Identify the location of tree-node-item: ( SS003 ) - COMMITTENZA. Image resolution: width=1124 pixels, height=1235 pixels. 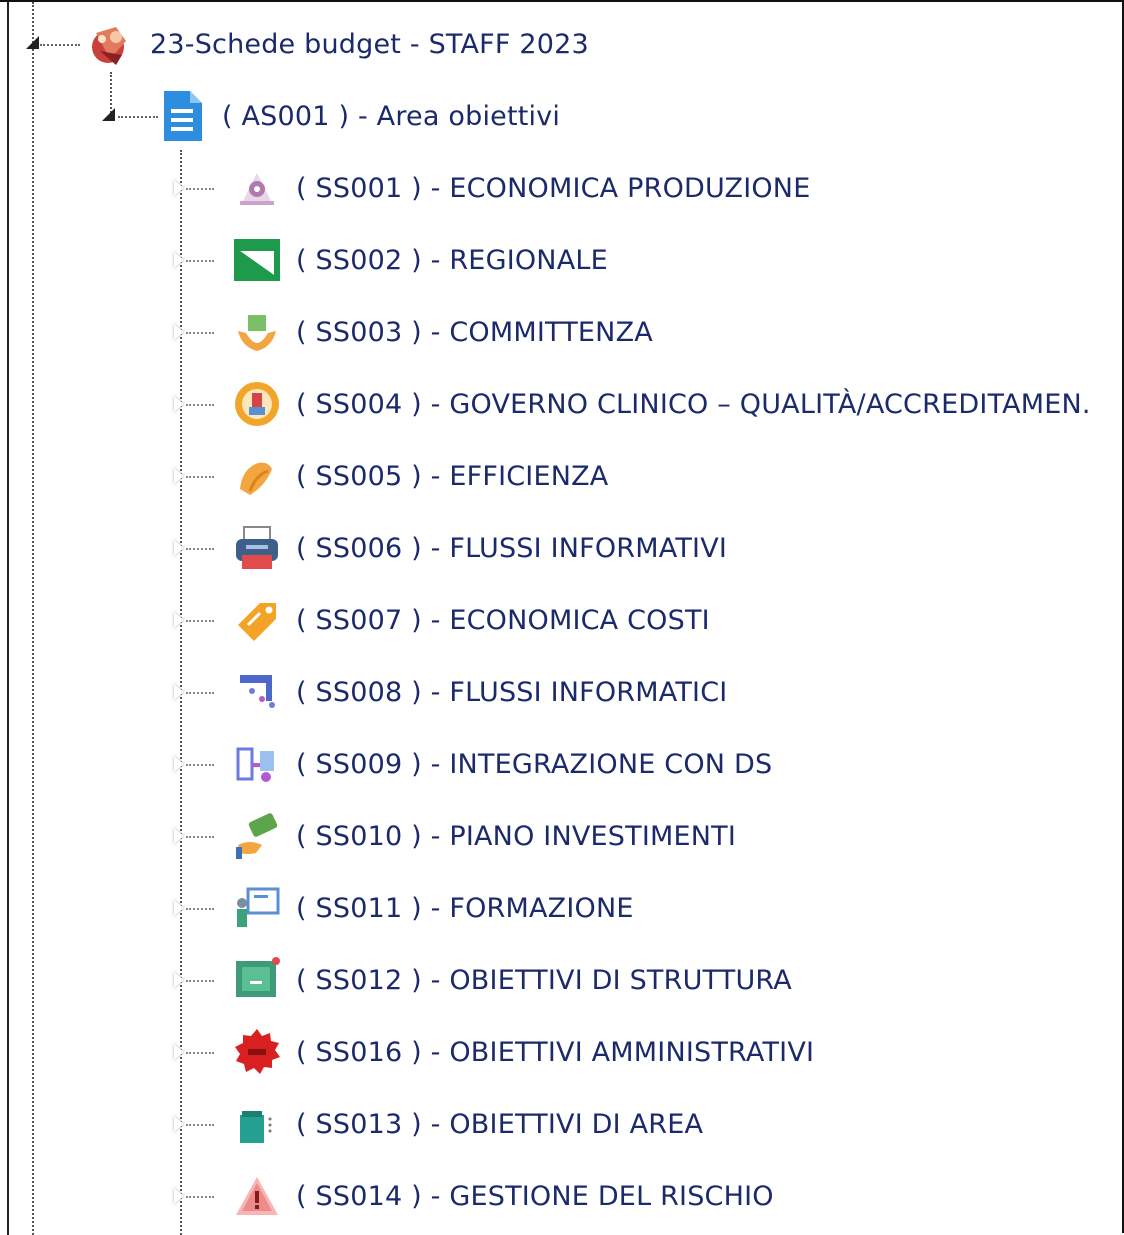
(442, 332).